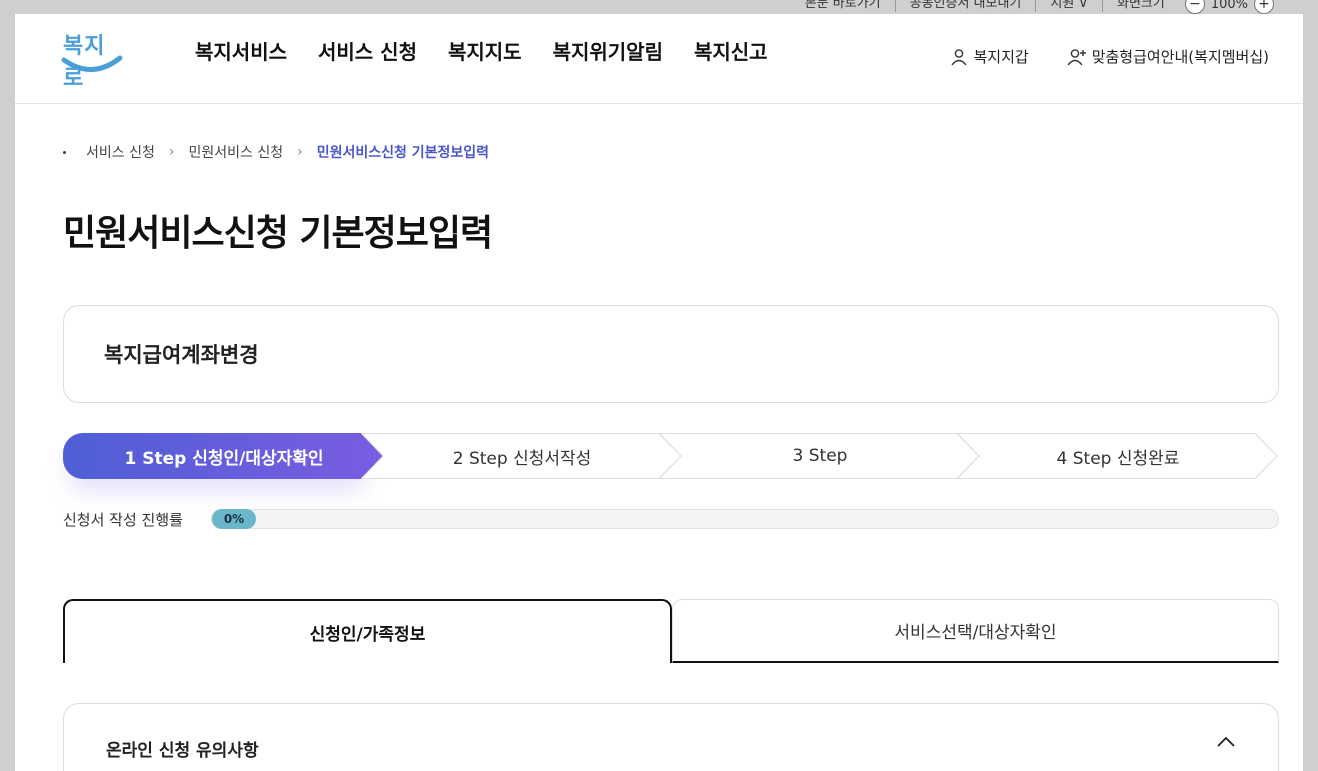  What do you see at coordinates (1140, 5) in the screenshot?
I see `screen-size-label: 화면크기` at bounding box center [1140, 5].